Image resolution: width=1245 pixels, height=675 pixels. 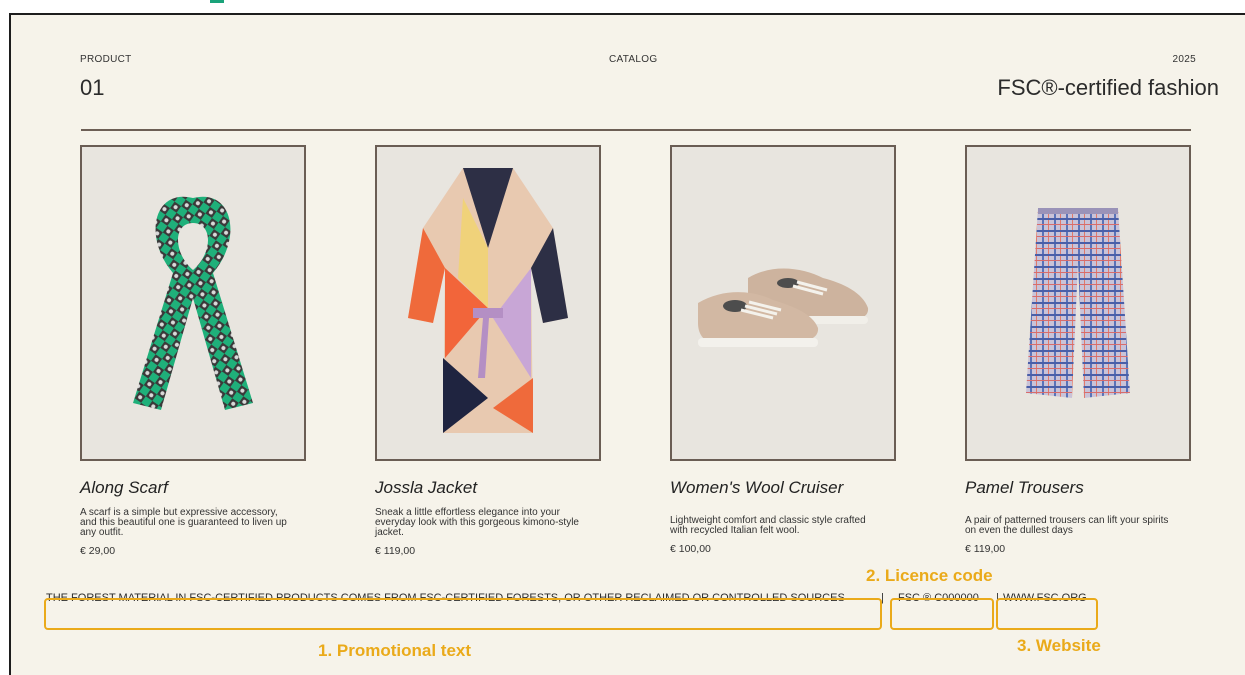 I want to click on plaid-trousers-image, so click(x=1078, y=303).